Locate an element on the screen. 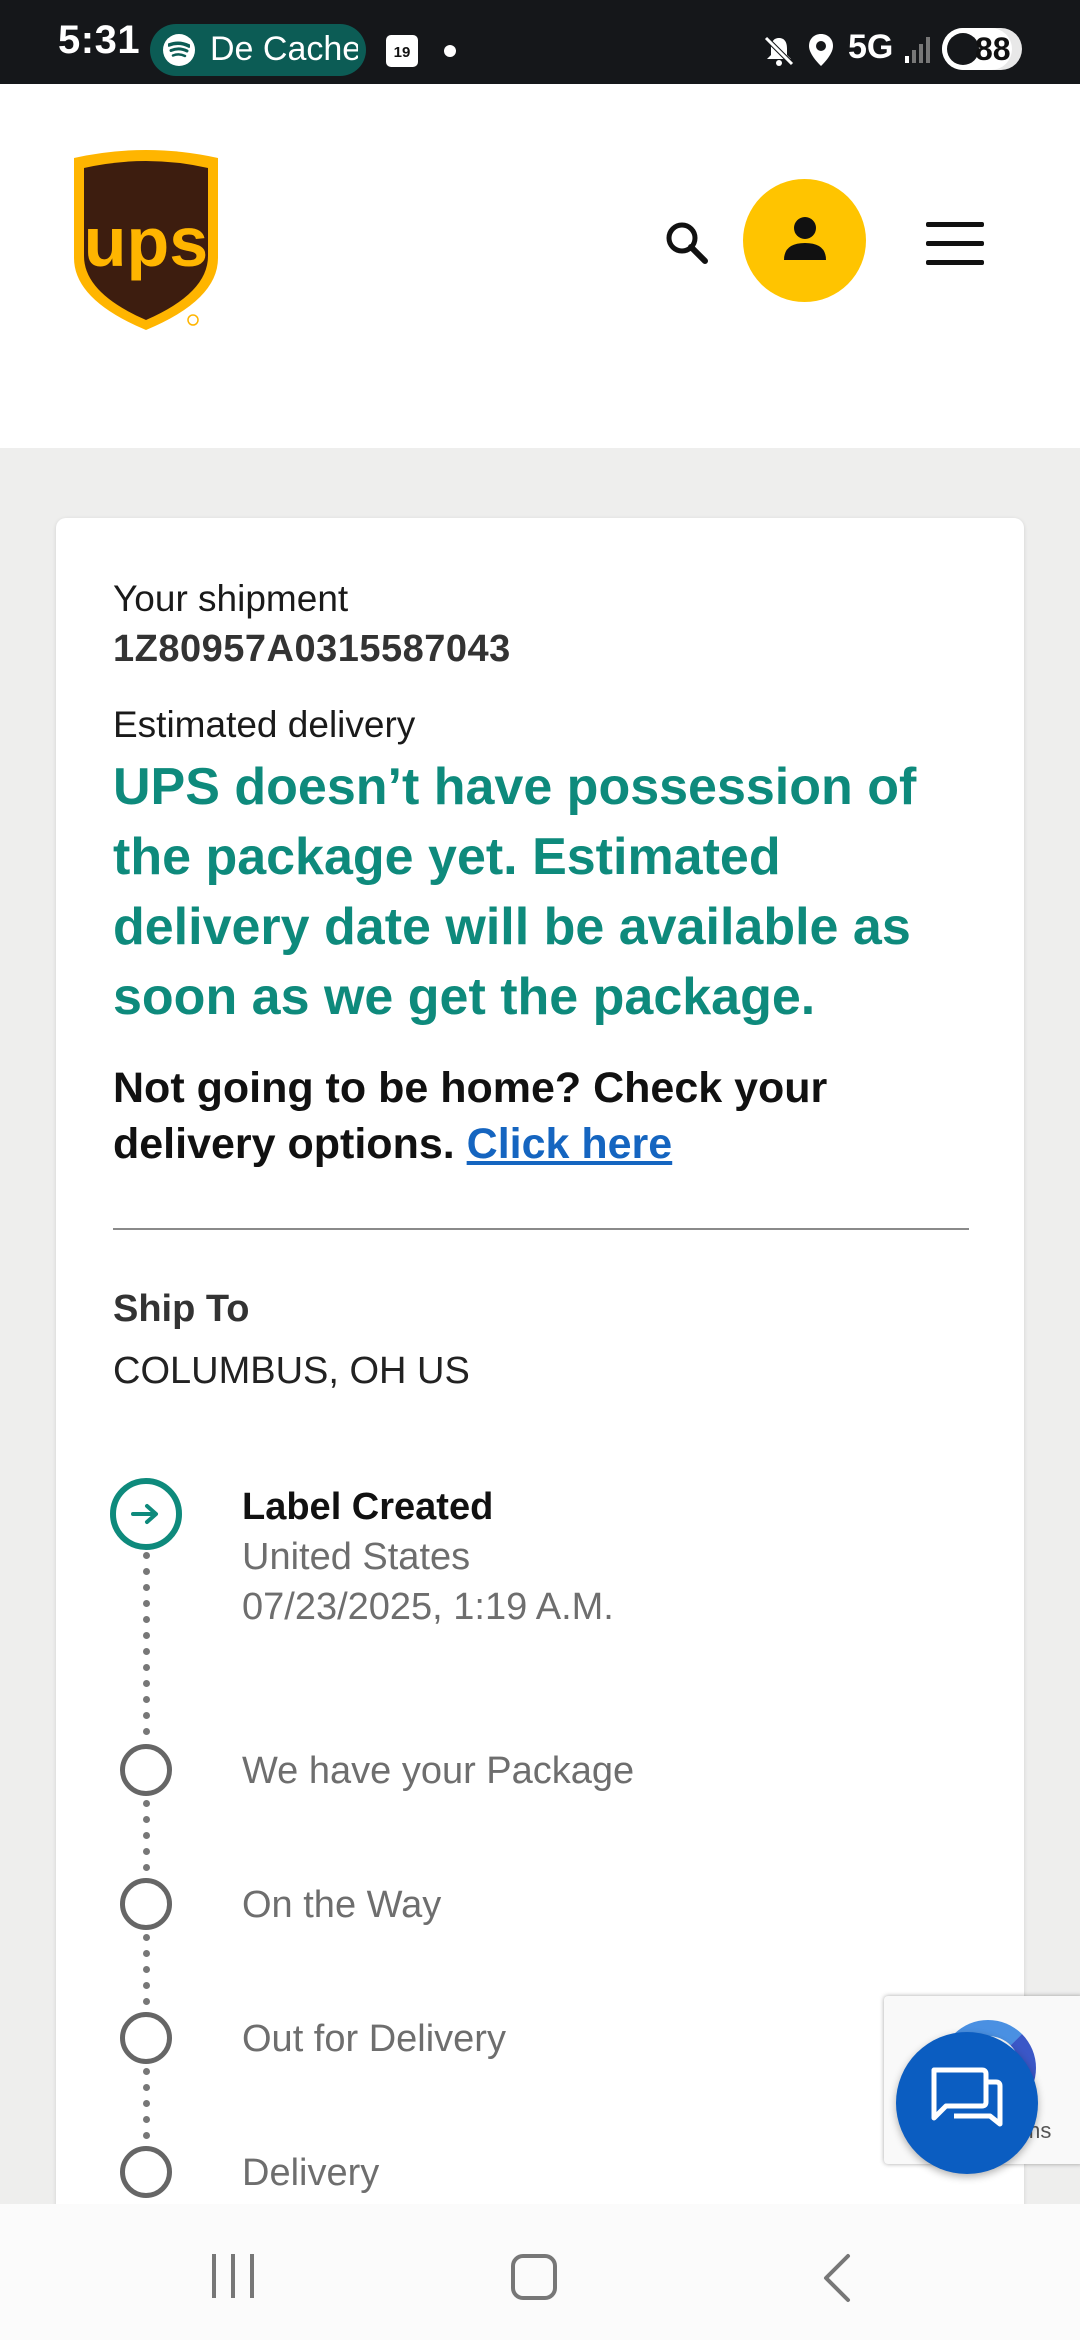 Image resolution: width=1080 pixels, height=2340 pixels. current-step-datetime: 07/23/2025, 1:19 A.M. is located at coordinates (428, 1607).